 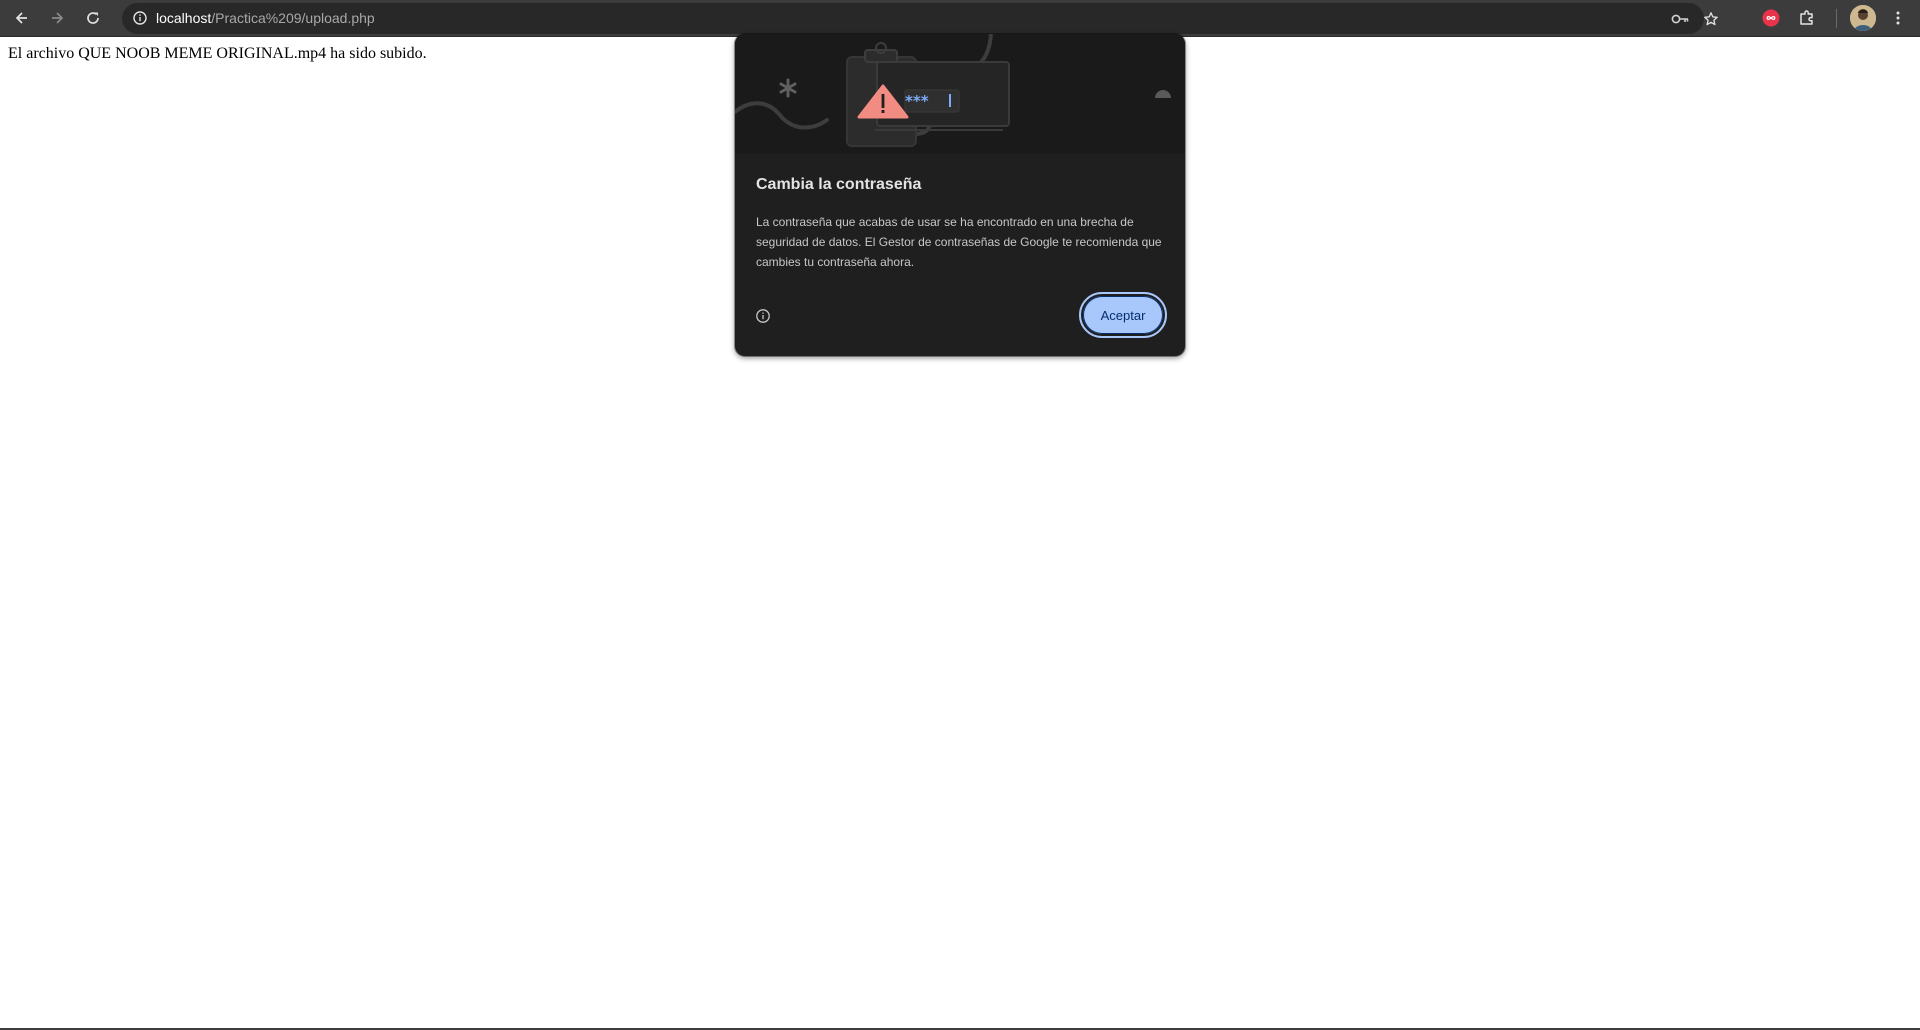 I want to click on bookmark-button, so click(x=1711, y=19).